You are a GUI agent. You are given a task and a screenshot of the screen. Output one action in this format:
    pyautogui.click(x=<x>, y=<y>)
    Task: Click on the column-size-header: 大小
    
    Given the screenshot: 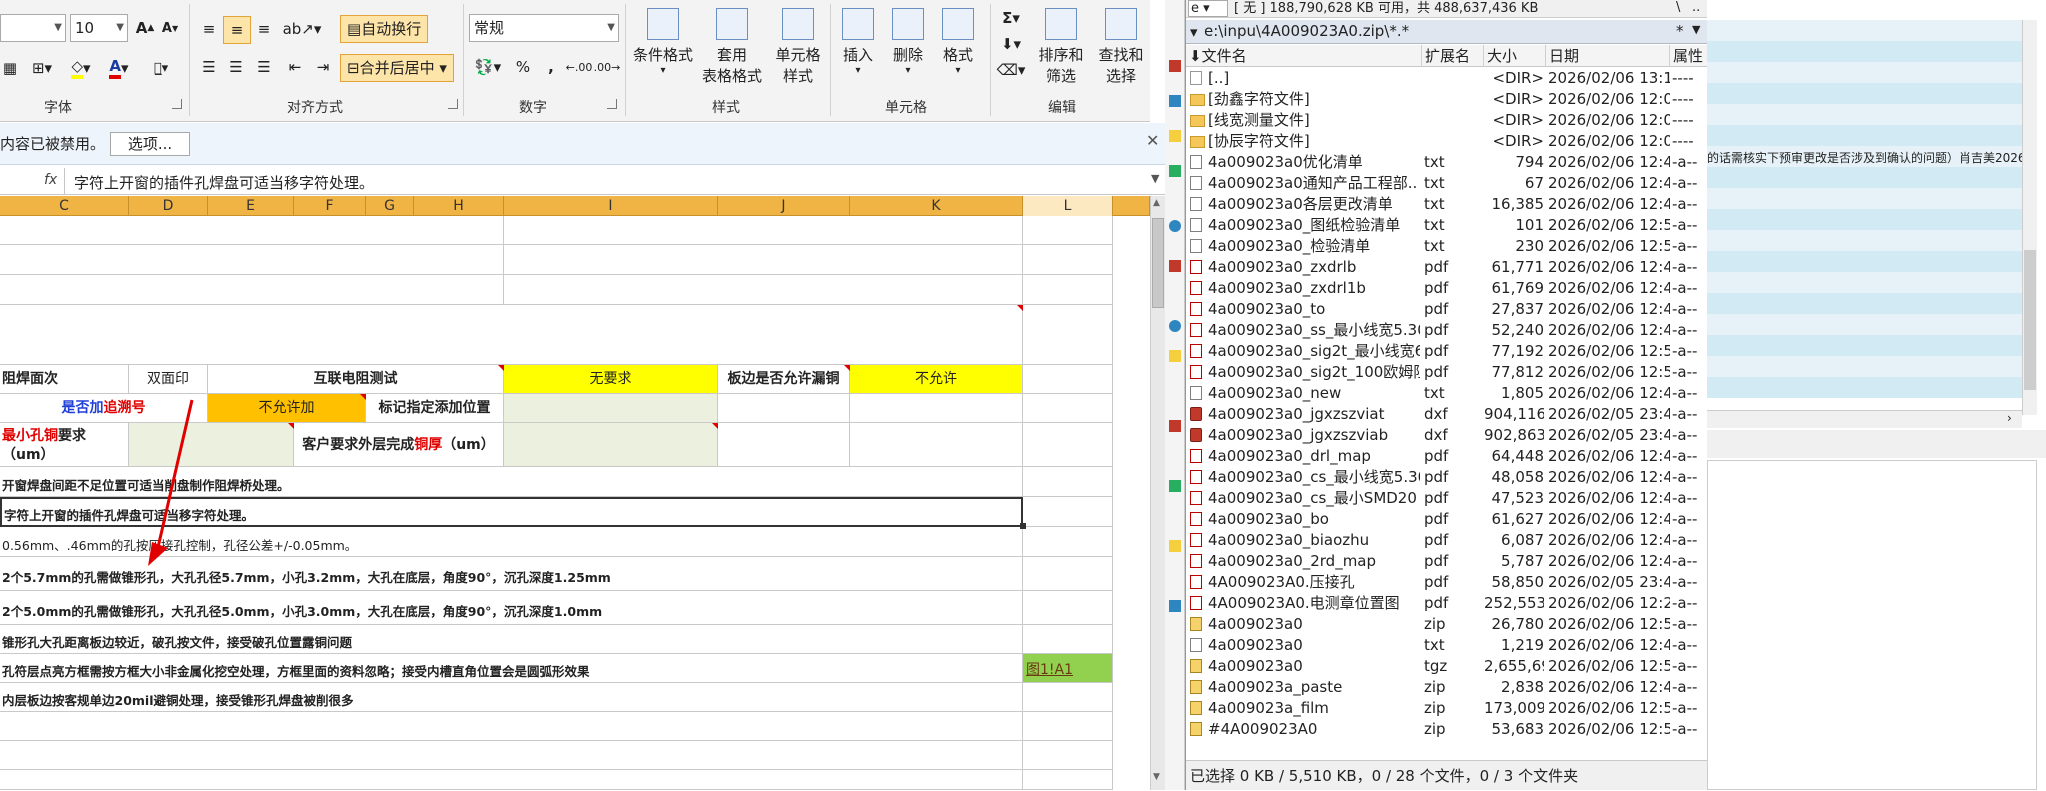 What is the action you would take?
    pyautogui.click(x=1515, y=56)
    